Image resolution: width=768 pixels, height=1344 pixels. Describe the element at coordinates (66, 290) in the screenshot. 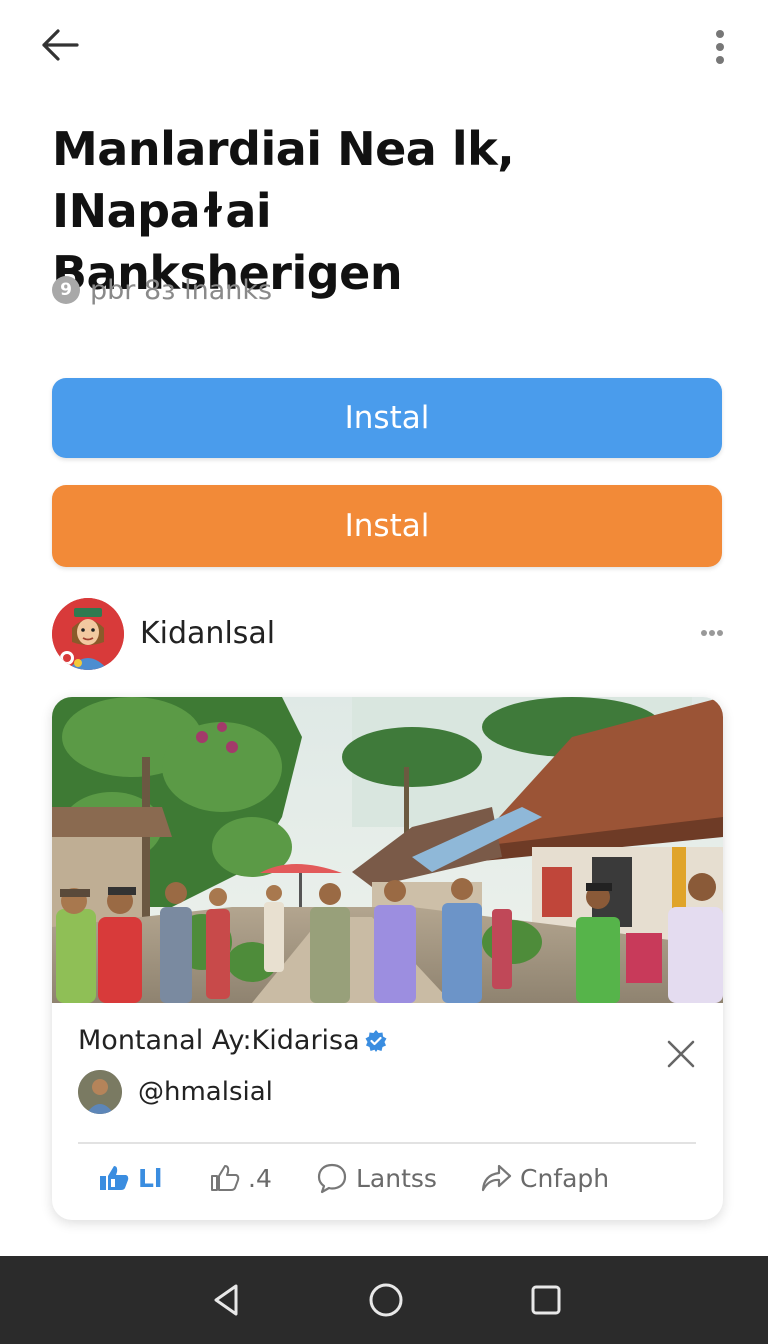

I see `info-icon: 9` at that location.